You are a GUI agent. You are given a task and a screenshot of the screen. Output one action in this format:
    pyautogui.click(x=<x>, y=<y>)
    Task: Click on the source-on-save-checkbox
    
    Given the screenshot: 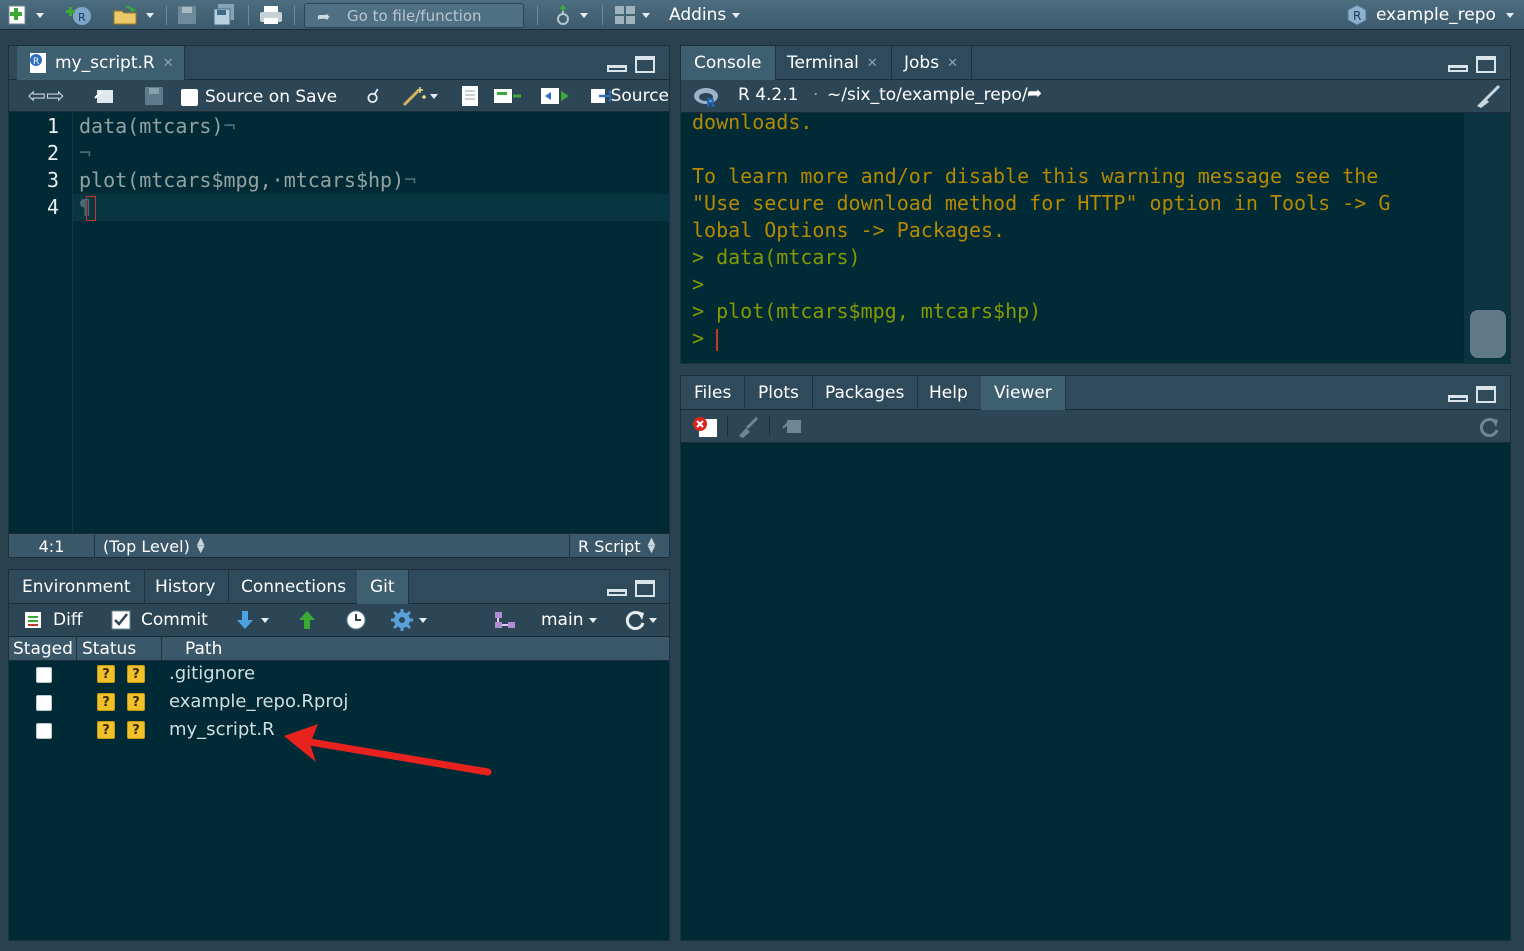 What is the action you would take?
    pyautogui.click(x=189, y=97)
    